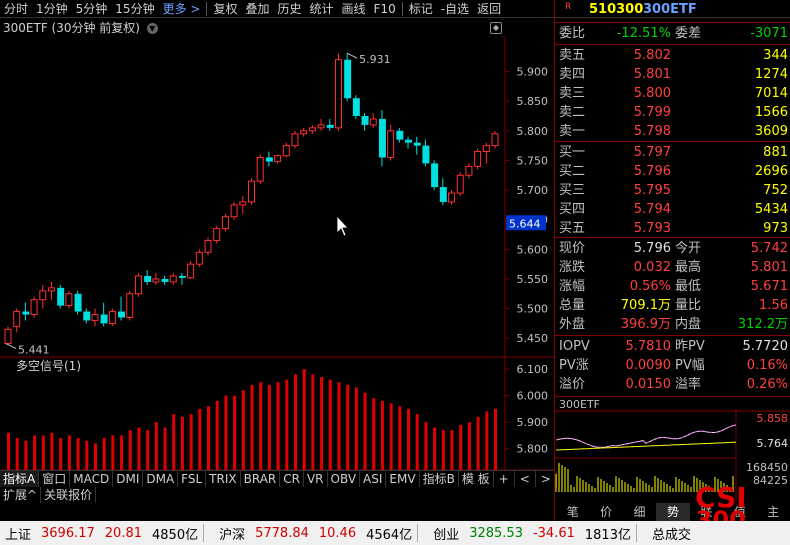 The height and width of the screenshot is (545, 790). What do you see at coordinates (175, 535) in the screenshot?
I see `status-item-3: 4850亿` at bounding box center [175, 535].